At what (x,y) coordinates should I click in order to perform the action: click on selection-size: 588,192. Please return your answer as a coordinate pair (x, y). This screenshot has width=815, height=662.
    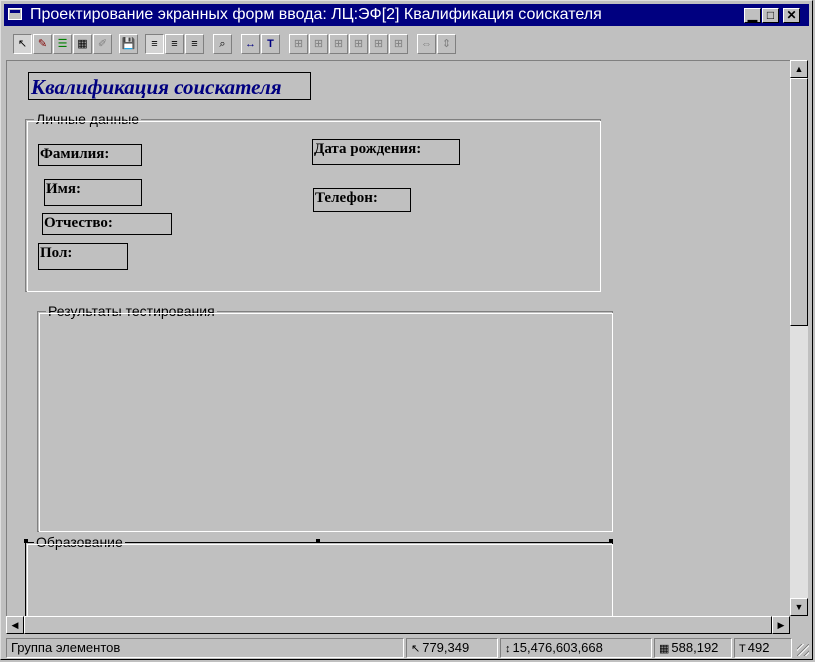
    Looking at the image, I should click on (695, 647).